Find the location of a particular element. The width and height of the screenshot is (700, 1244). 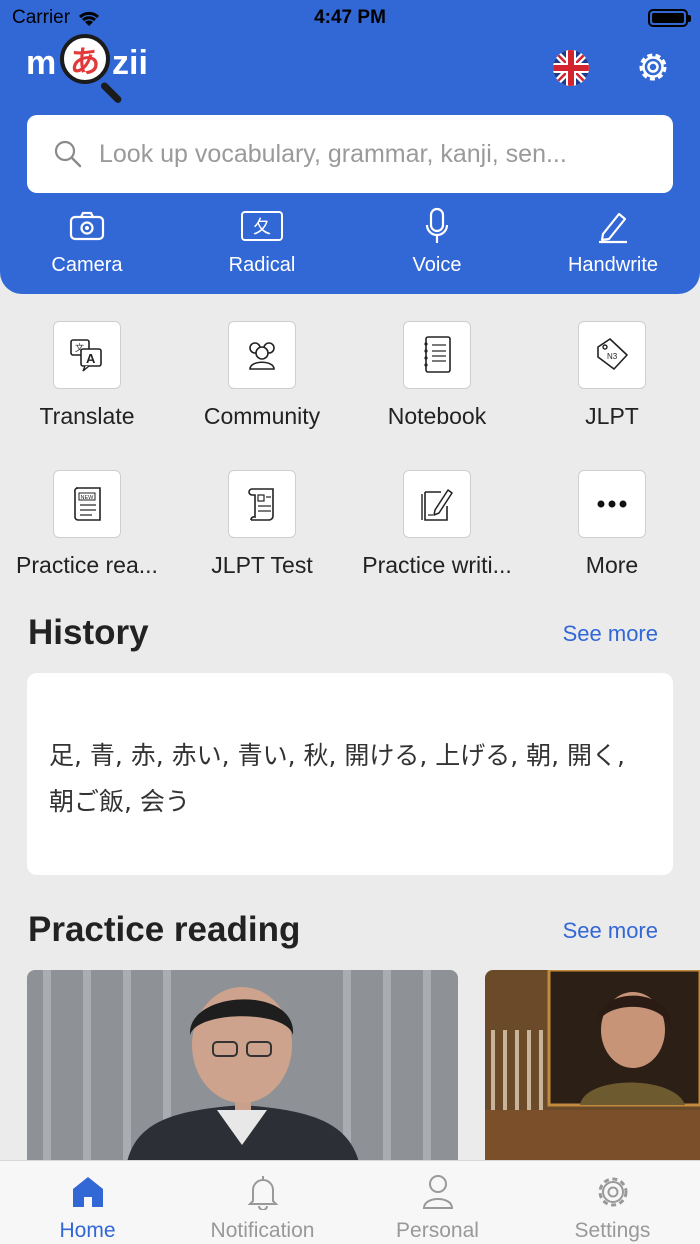

tab-personal-label: Personal is located at coordinates (437, 1230).